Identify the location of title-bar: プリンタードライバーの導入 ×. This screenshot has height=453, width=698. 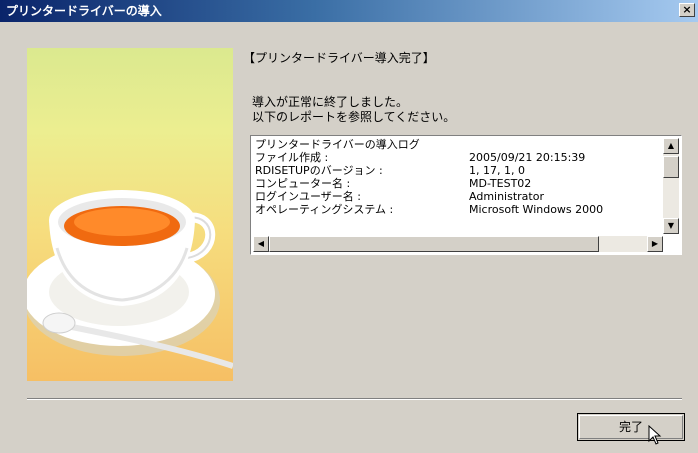
(349, 11).